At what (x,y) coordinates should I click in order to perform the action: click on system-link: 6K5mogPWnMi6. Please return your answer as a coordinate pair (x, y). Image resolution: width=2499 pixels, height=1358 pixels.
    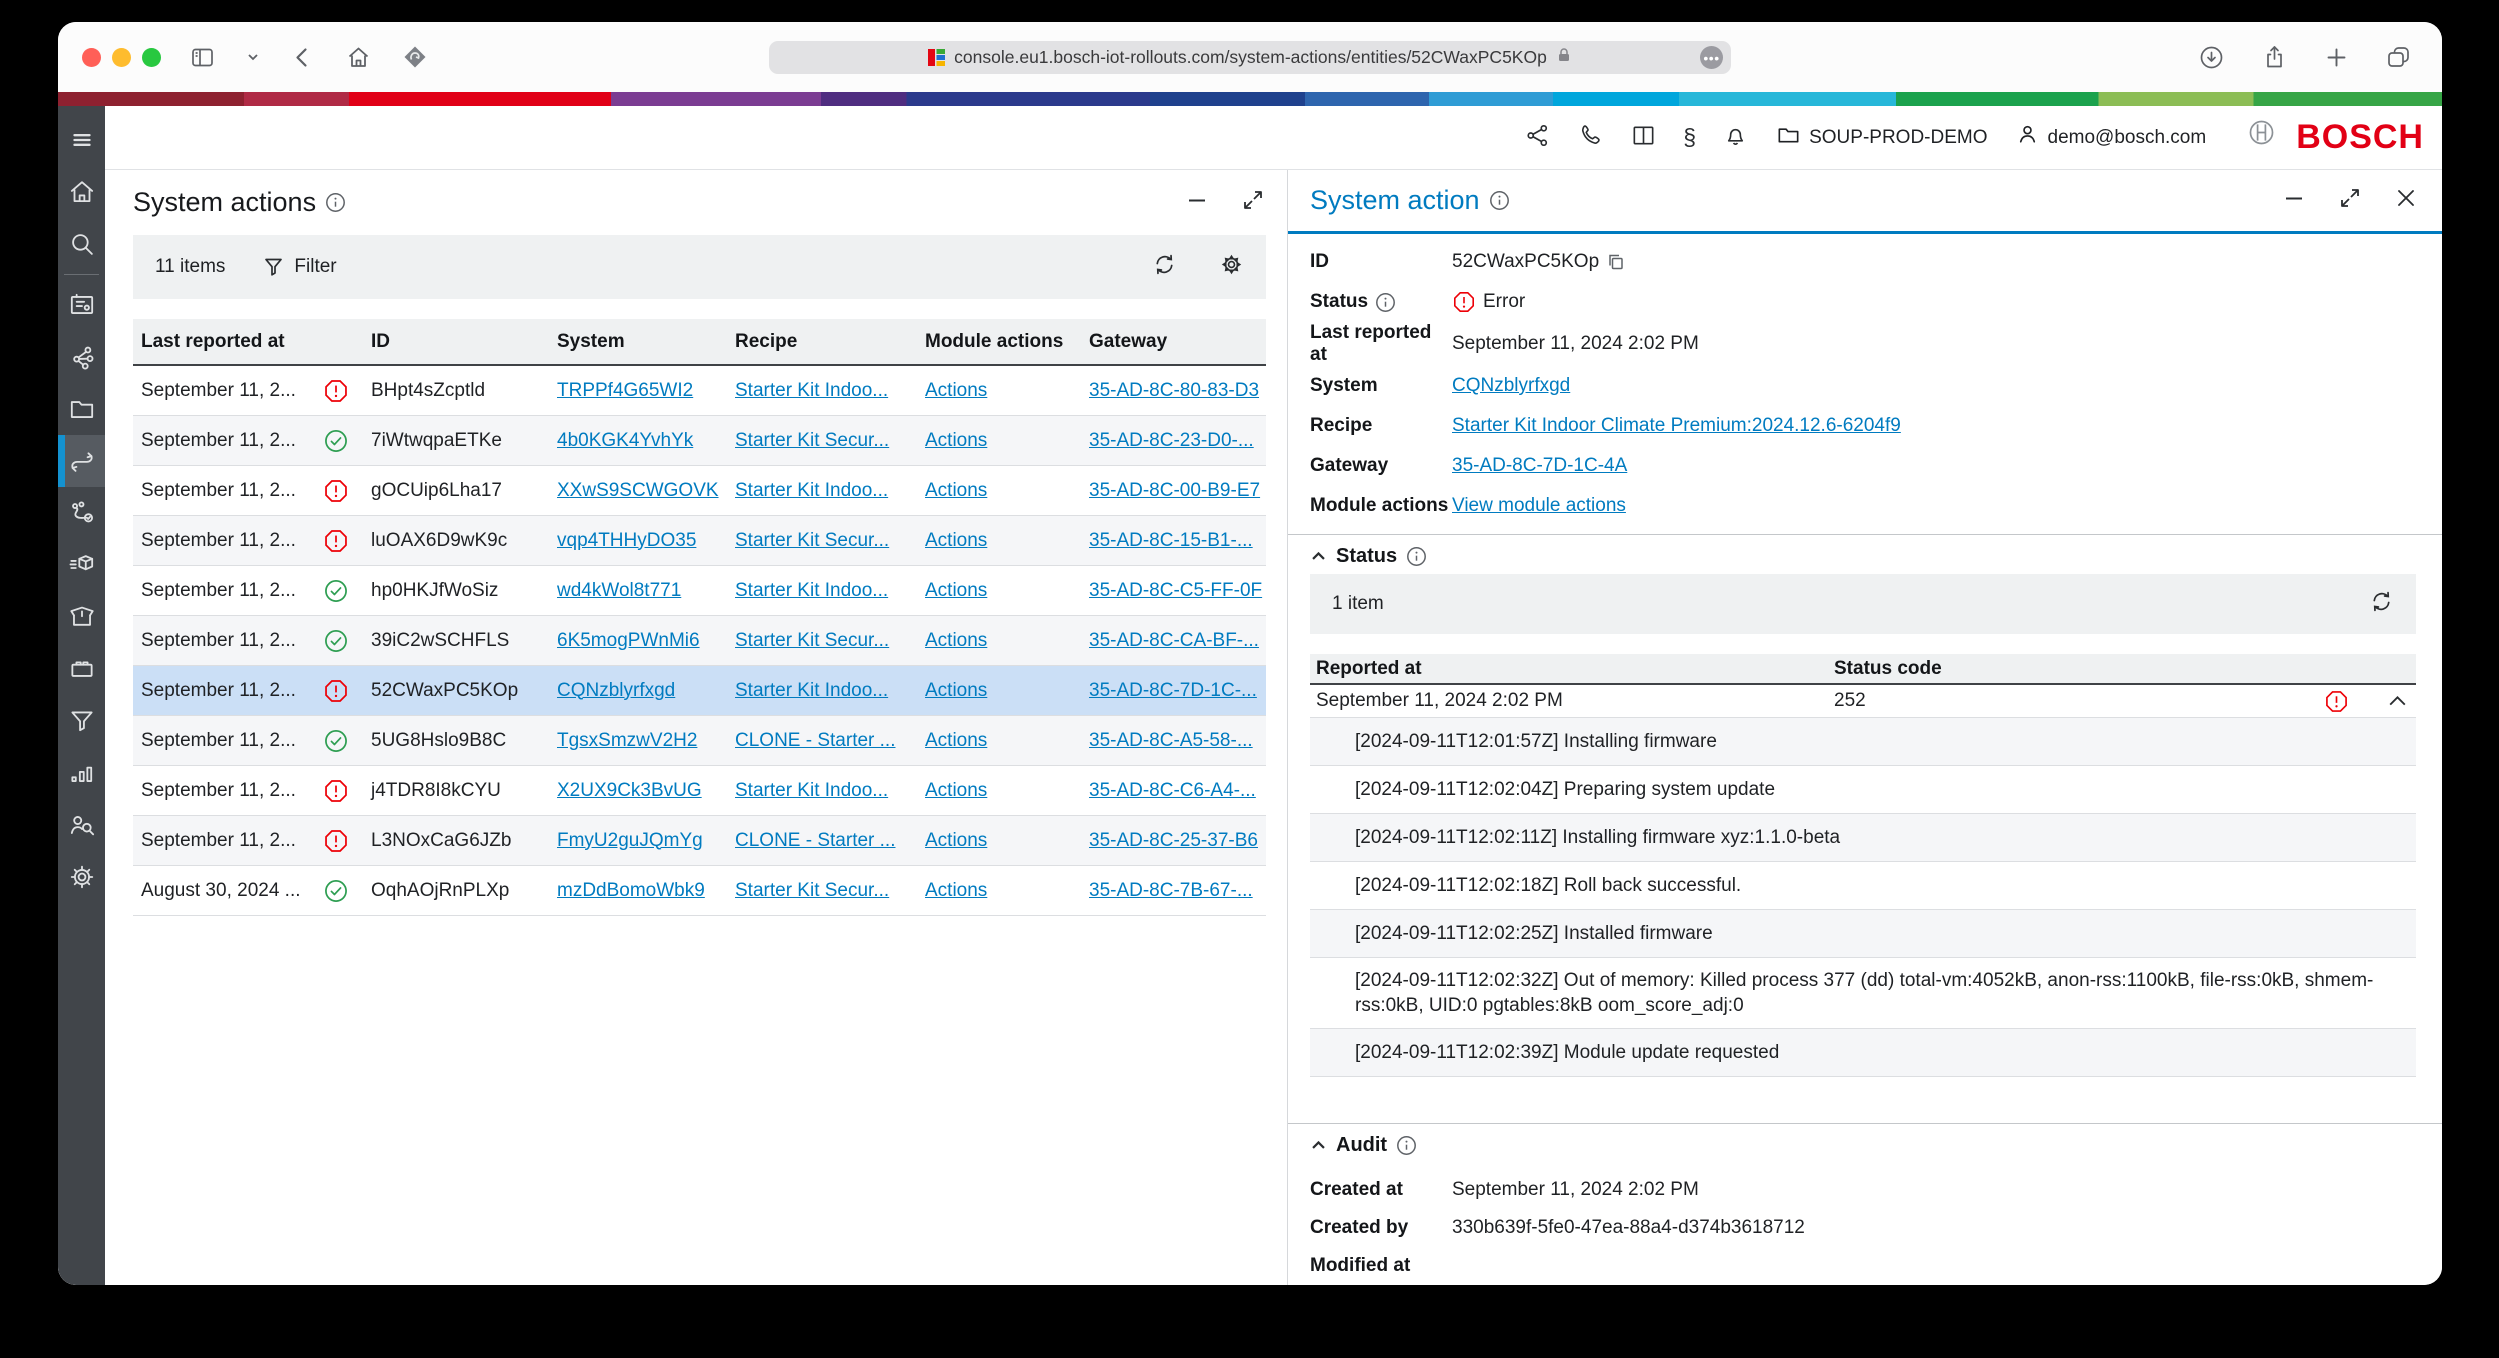
    Looking at the image, I should click on (638, 641).